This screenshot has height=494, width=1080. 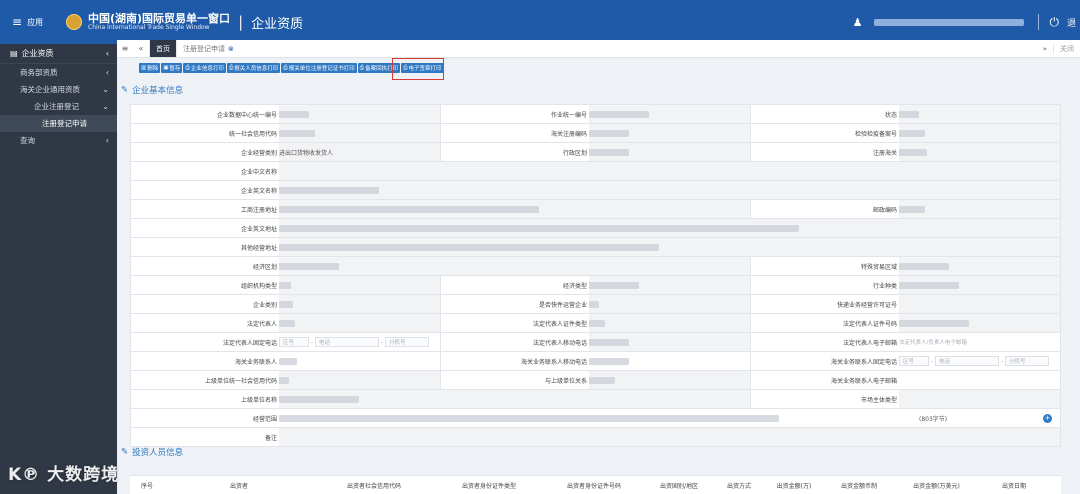 What do you see at coordinates (596, 152) in the screenshot?
I see `form-field: 行政区划` at bounding box center [596, 152].